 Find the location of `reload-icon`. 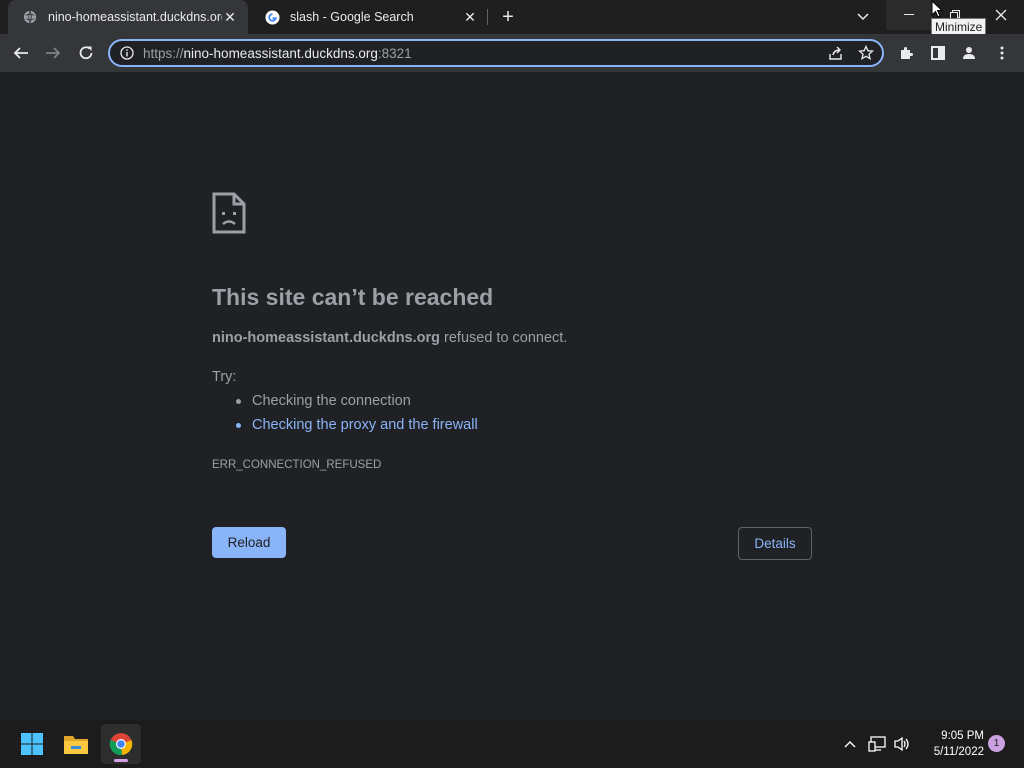

reload-icon is located at coordinates (86, 53).